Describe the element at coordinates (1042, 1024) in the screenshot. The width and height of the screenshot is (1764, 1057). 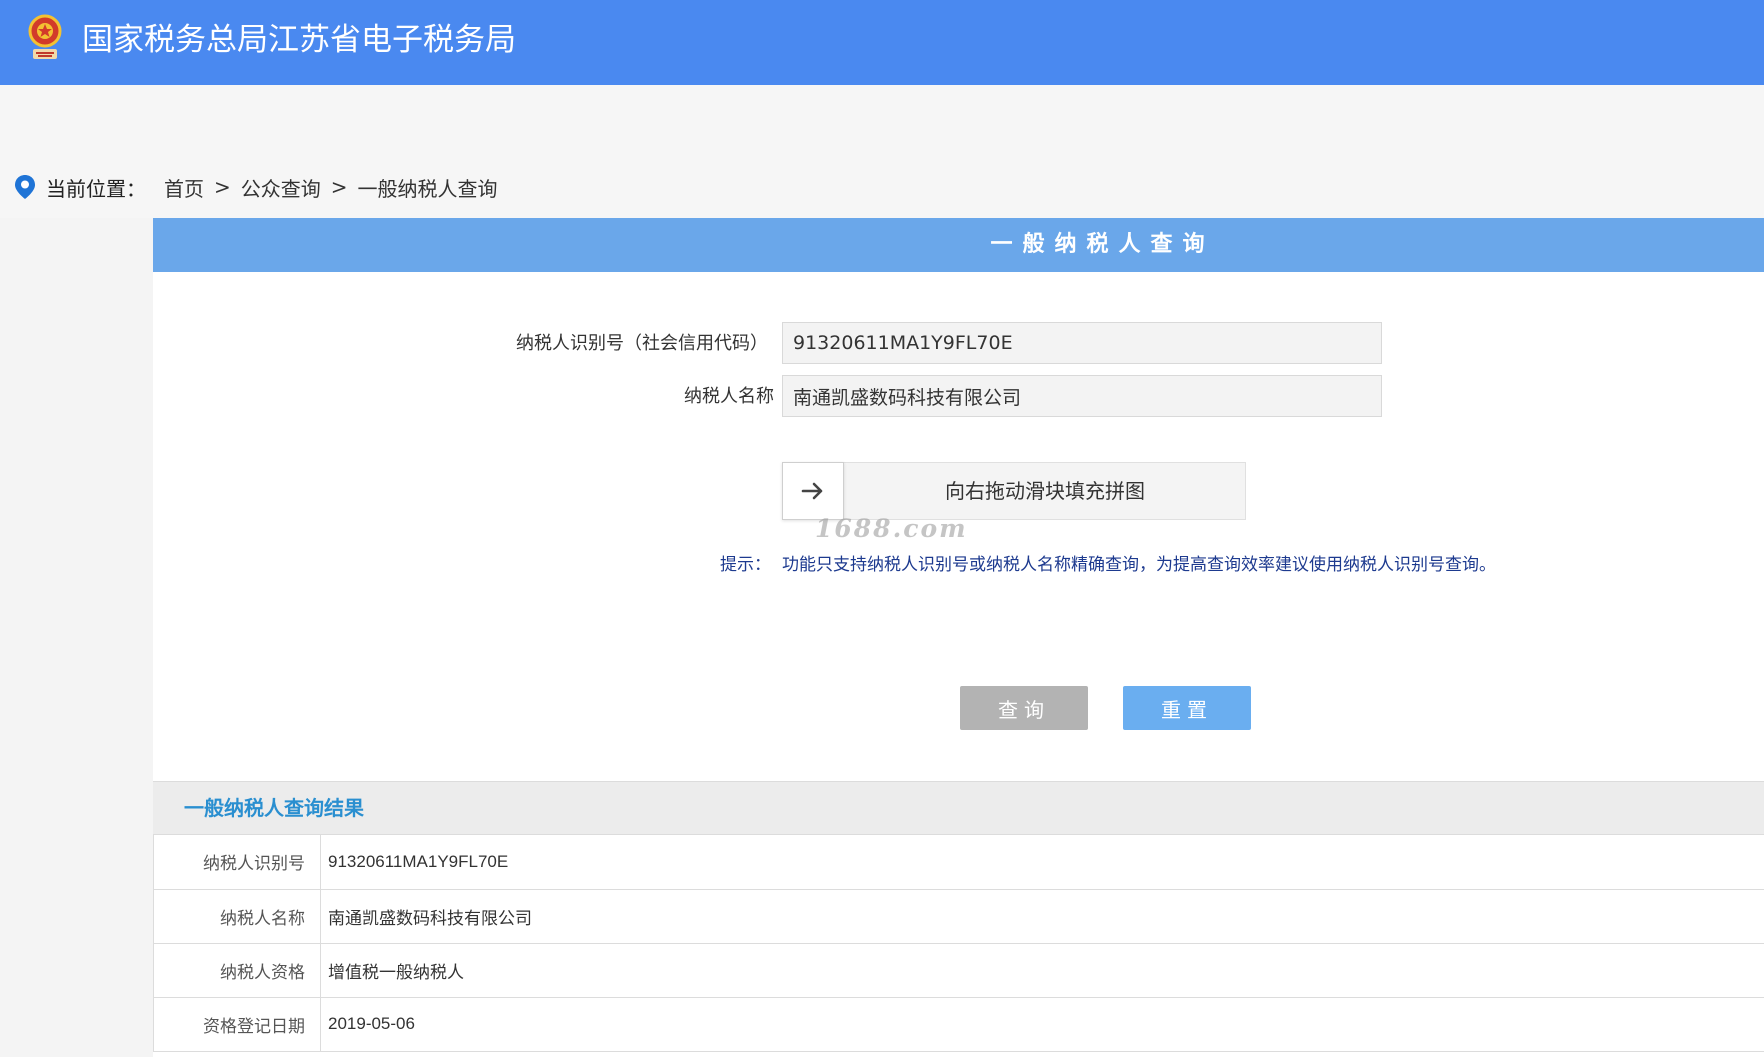
I see `result-value: 2019-05-06` at that location.